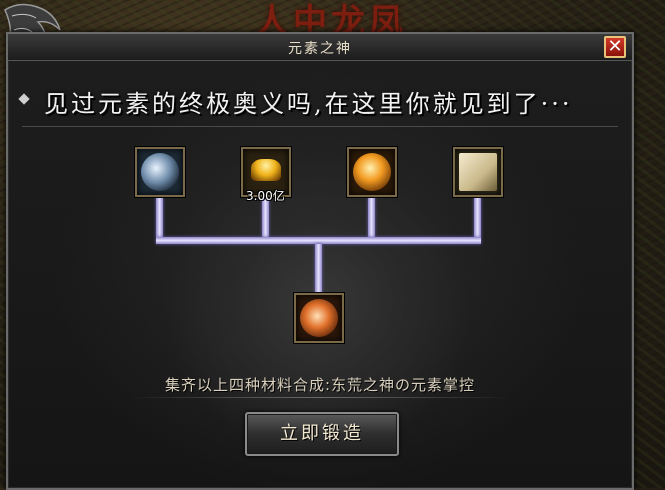 This screenshot has width=665, height=490. I want to click on material-slot-2: 3.00亿, so click(266, 175).